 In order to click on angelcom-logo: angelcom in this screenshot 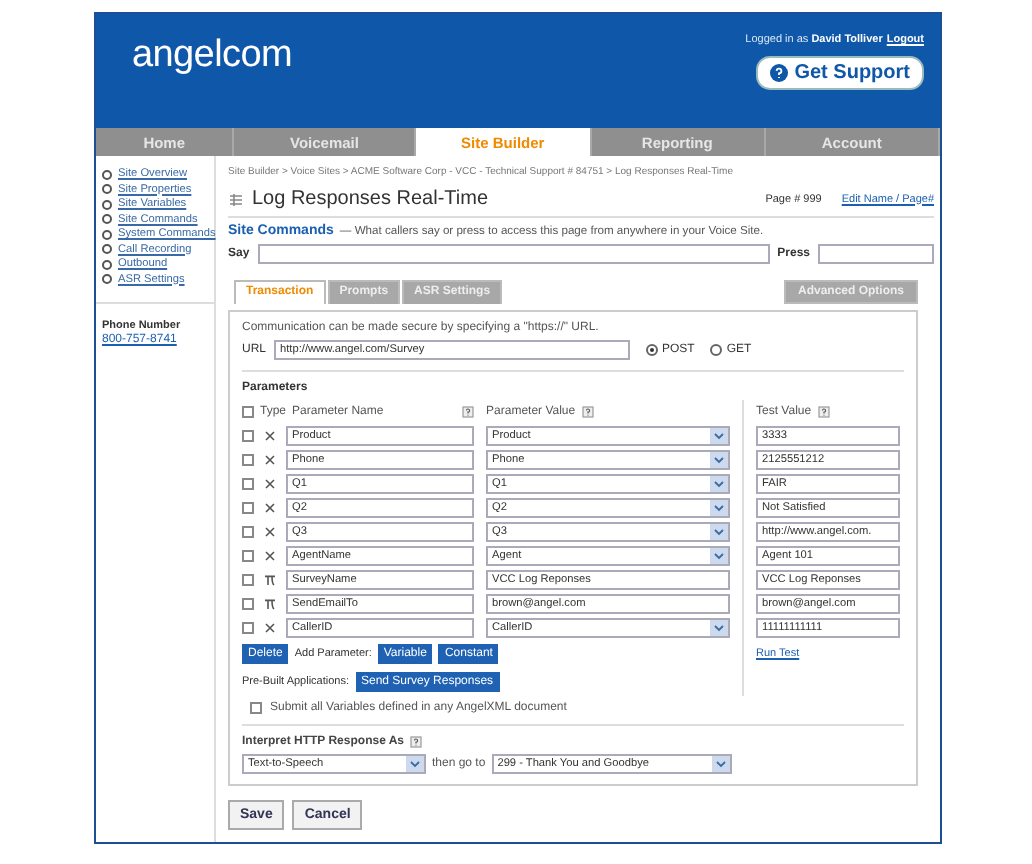, I will do `click(212, 57)`.